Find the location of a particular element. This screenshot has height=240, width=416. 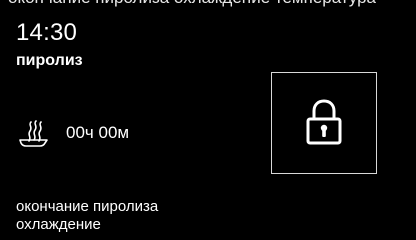

status-line-2: охлаждение is located at coordinates (58, 224).